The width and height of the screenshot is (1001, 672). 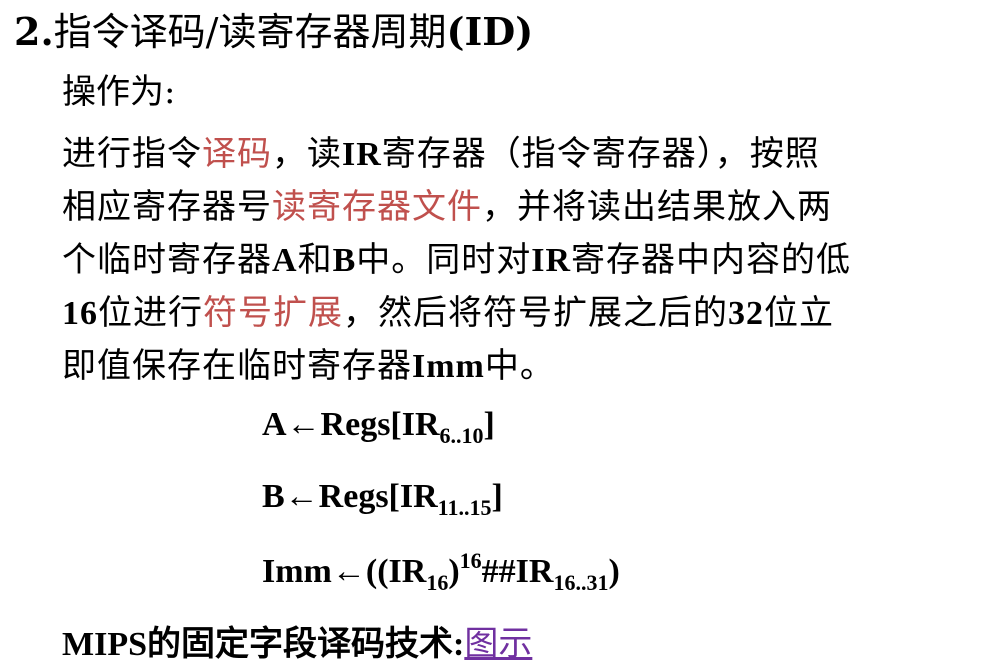 I want to click on paragraph-line-2: 相应寄存器号读寄存器文件，并将读出结果放入两, so click(x=527, y=207).